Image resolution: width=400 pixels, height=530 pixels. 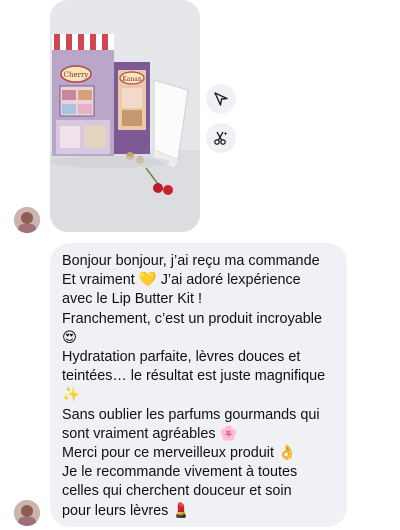 I want to click on share-icon, so click(x=221, y=99).